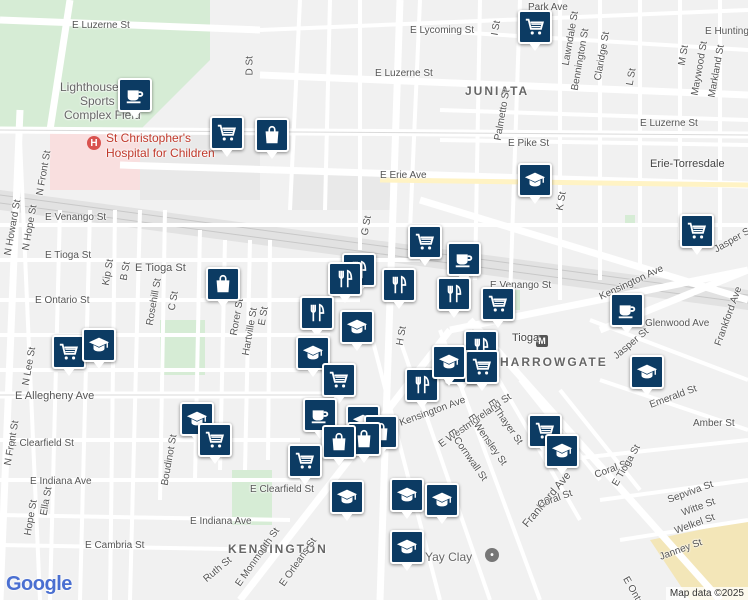 The height and width of the screenshot is (600, 748). Describe the element at coordinates (554, 362) in the screenshot. I see `neighborhood-label: HARROWGATE` at that location.